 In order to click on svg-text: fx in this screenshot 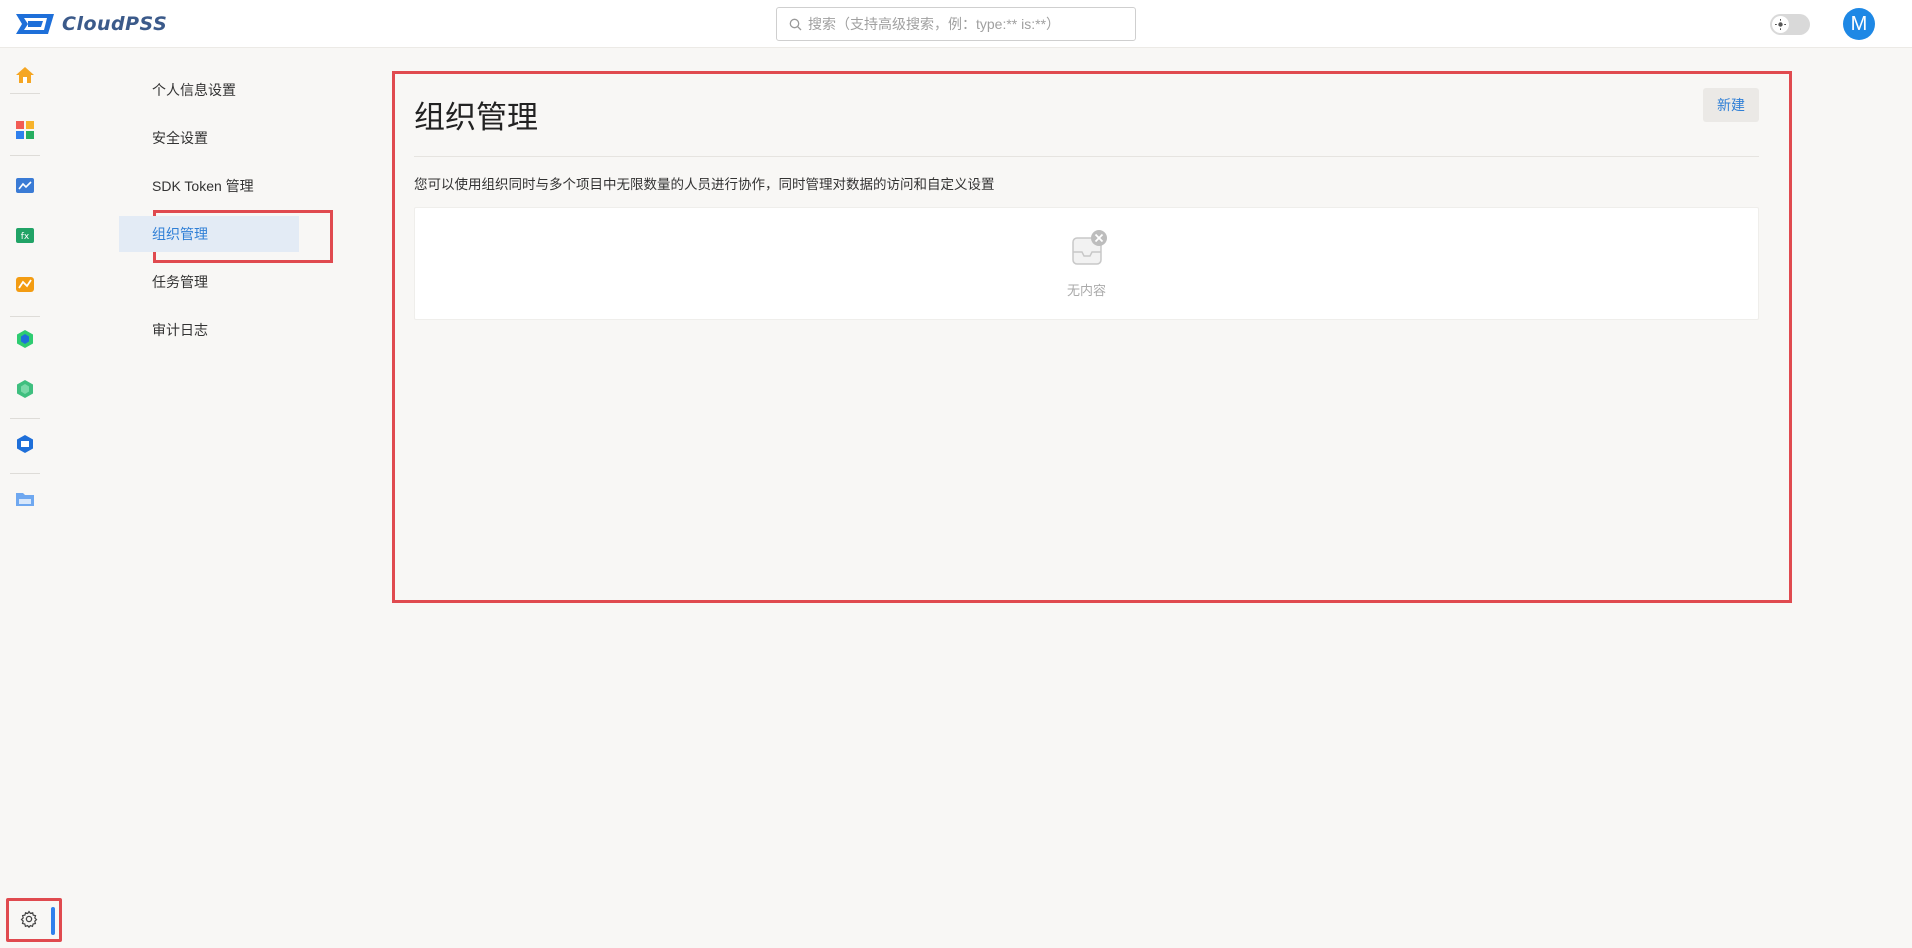, I will do `click(25, 237)`.